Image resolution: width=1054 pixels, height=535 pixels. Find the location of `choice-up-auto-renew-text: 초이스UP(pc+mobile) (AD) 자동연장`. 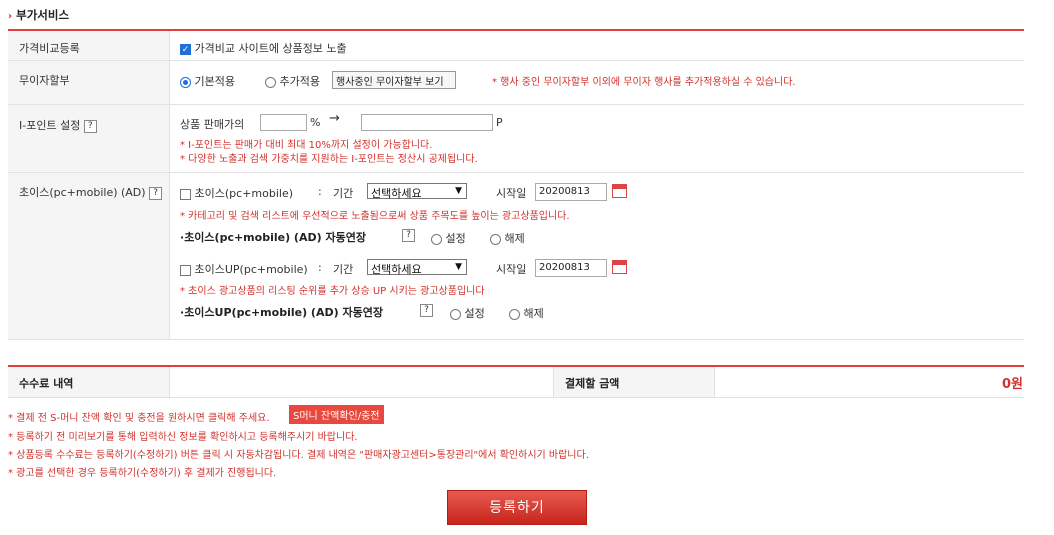

choice-up-auto-renew-text: 초이스UP(pc+mobile) (AD) 자동연장 is located at coordinates (283, 312).